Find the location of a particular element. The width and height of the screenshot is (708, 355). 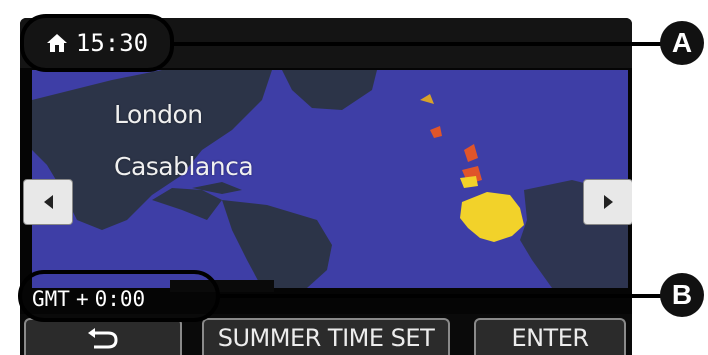

next-city-button is located at coordinates (608, 202).